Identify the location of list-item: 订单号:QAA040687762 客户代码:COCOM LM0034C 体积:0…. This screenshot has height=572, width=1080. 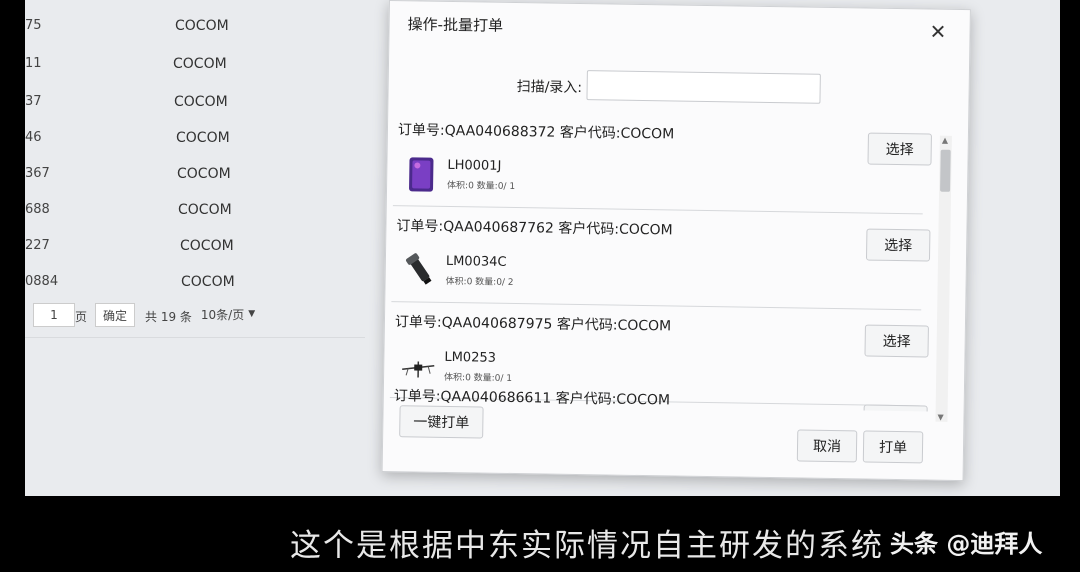
(661, 260).